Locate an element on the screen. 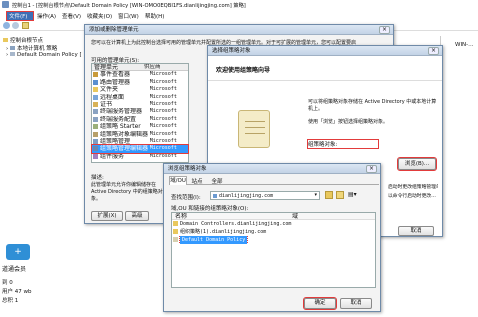 The image size is (478, 317). lookin-label: 查找范围(I): is located at coordinates (186, 198).